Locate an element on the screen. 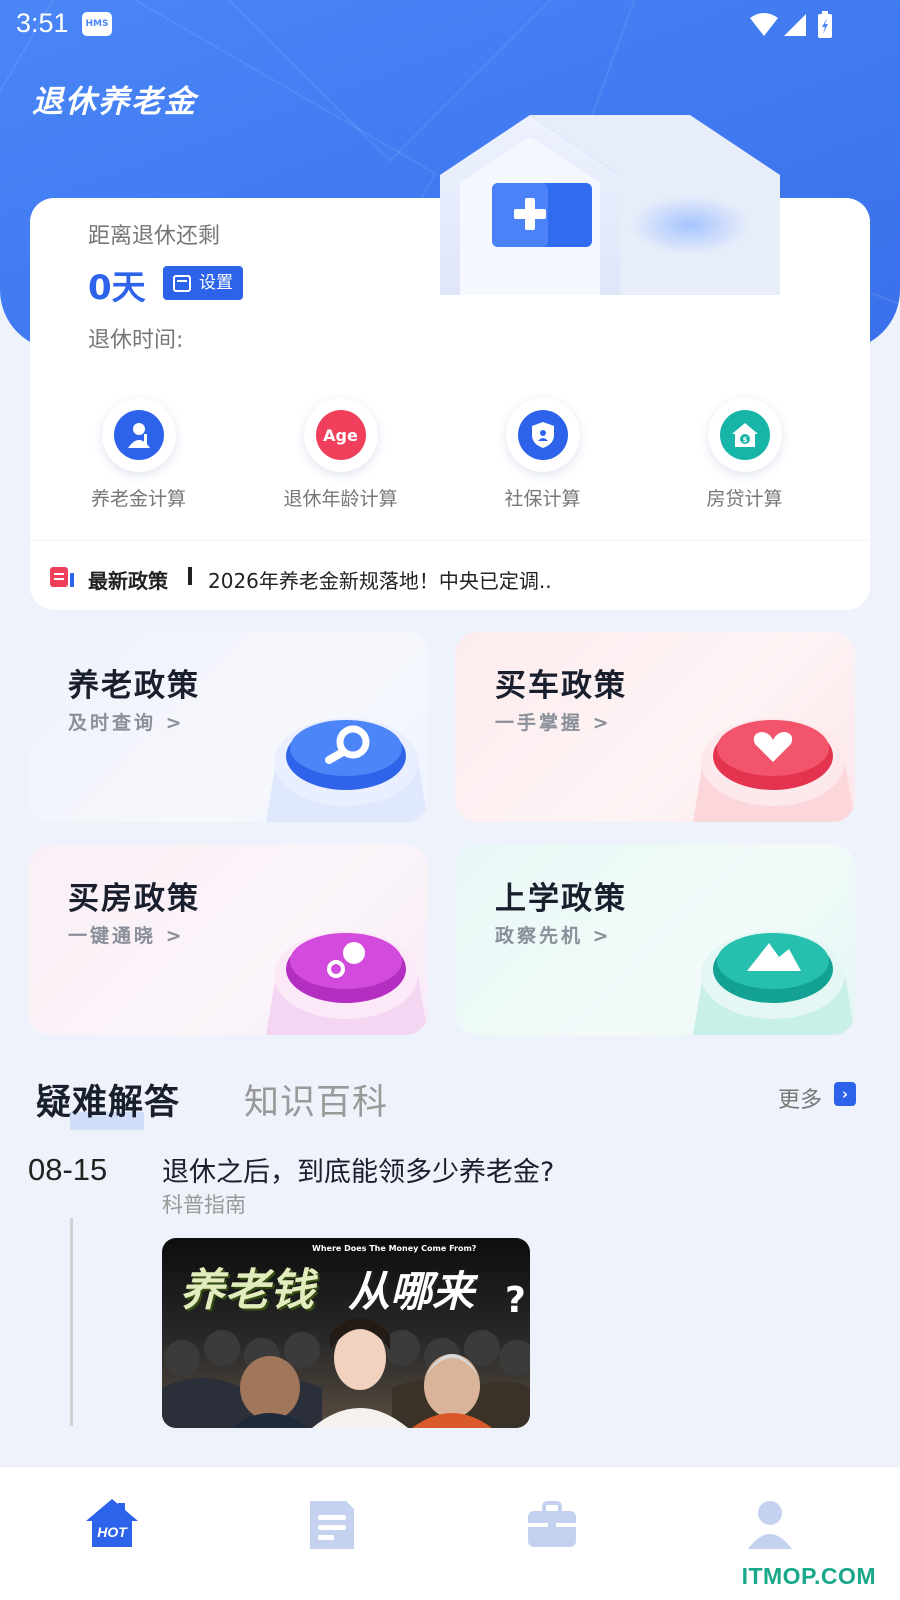 The image size is (900, 1600). latest-policy-bar: 最新政策 2026年养老金新规落地！中央已定调.. is located at coordinates (450, 575).